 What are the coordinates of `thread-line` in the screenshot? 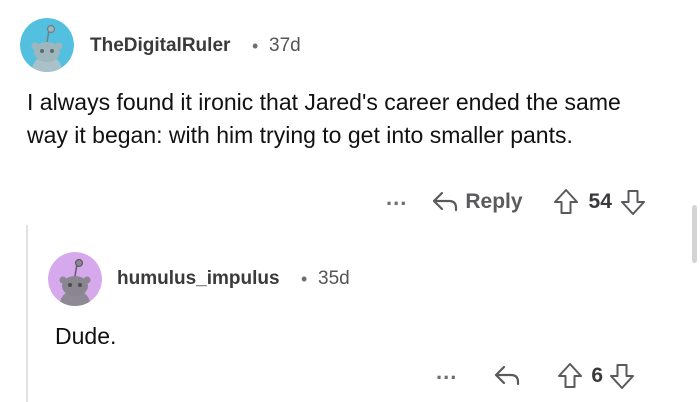 It's located at (27, 313).